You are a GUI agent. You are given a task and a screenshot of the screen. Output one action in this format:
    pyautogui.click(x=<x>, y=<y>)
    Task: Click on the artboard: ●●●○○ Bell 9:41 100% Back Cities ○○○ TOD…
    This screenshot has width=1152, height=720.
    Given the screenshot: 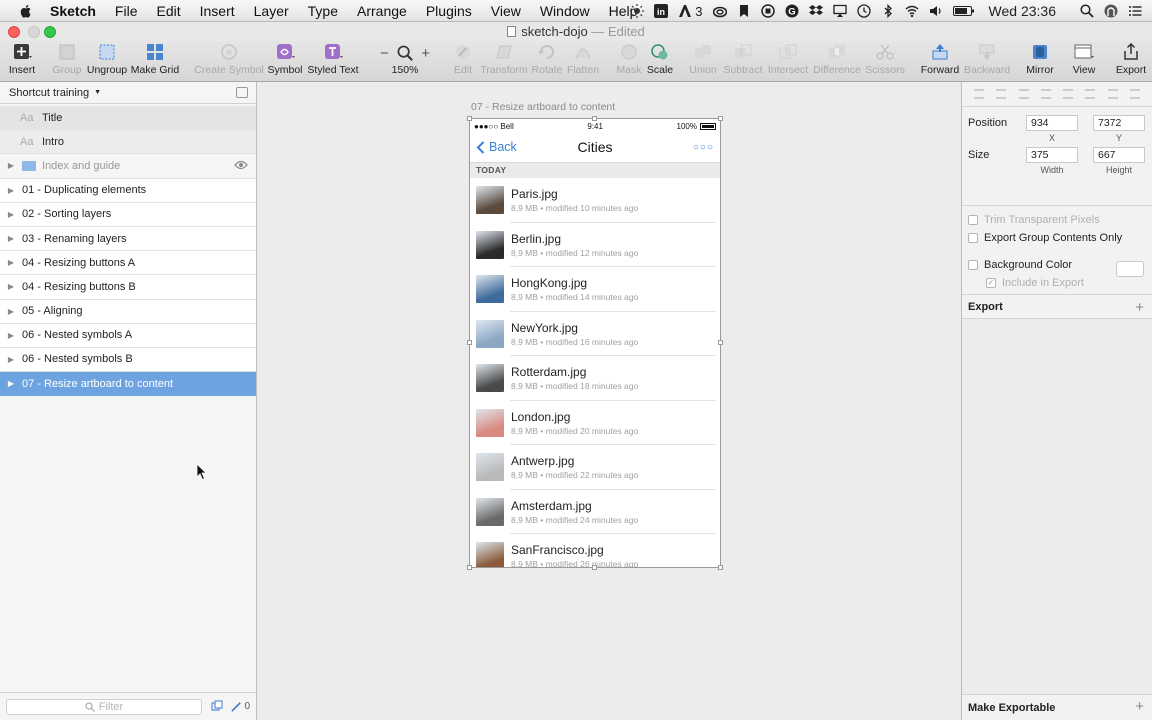 What is the action you would take?
    pyautogui.click(x=595, y=343)
    